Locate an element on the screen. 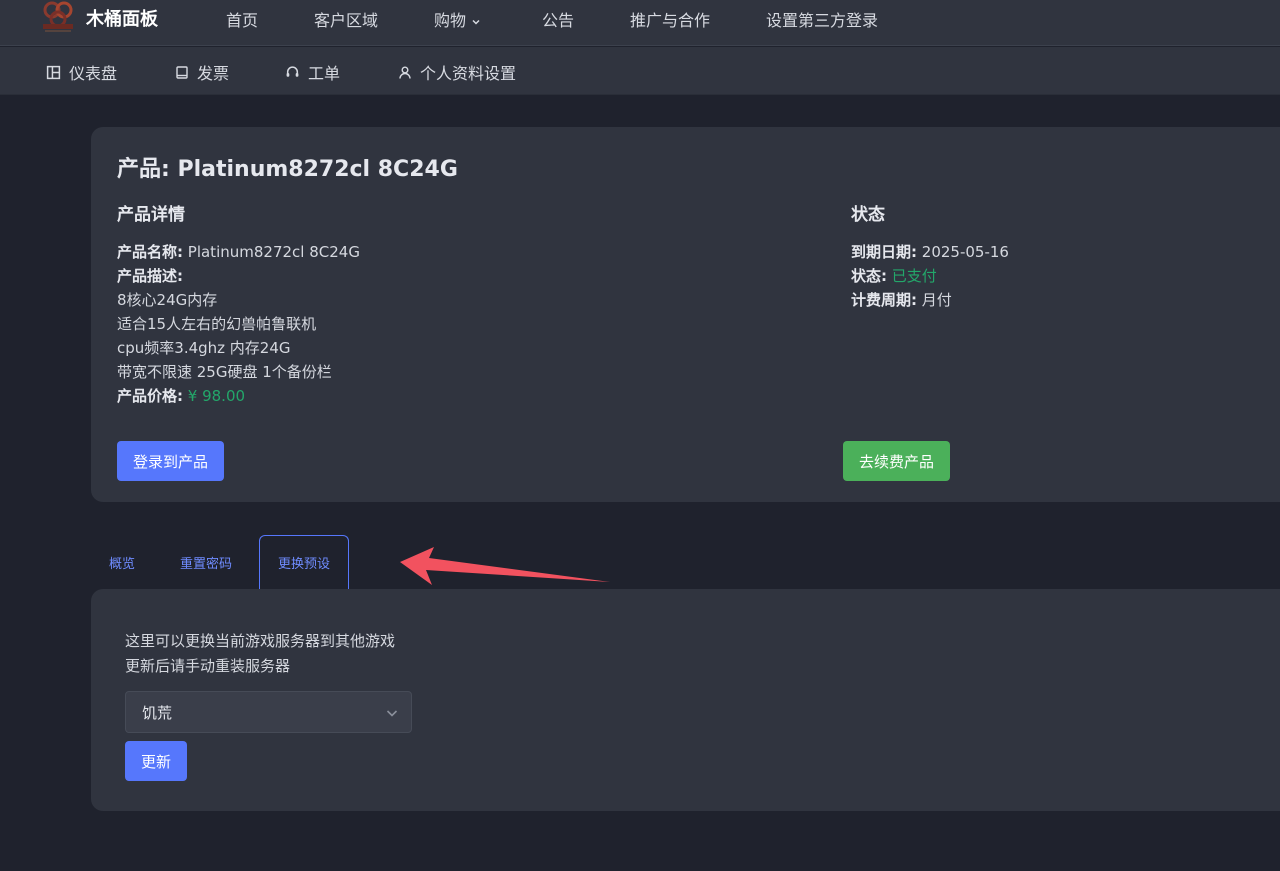  nav-client-area: 客户区域 is located at coordinates (346, 19).